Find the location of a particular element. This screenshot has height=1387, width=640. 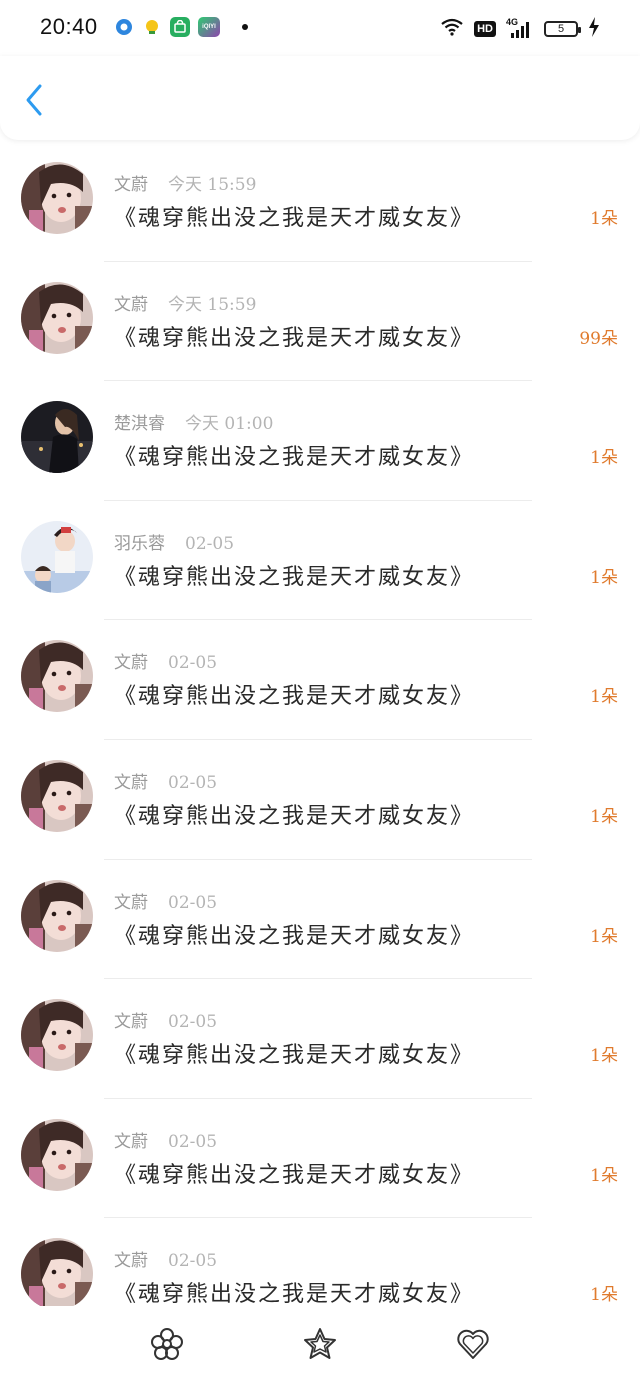

shopping-app-icon is located at coordinates (180, 27).